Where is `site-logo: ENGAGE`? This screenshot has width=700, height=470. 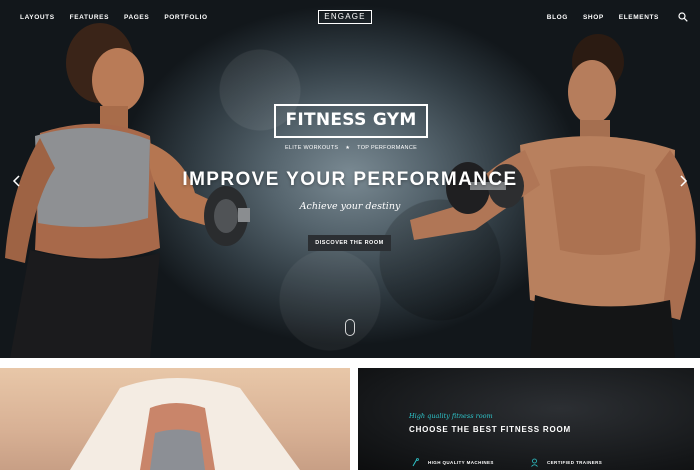
site-logo: ENGAGE is located at coordinates (345, 17).